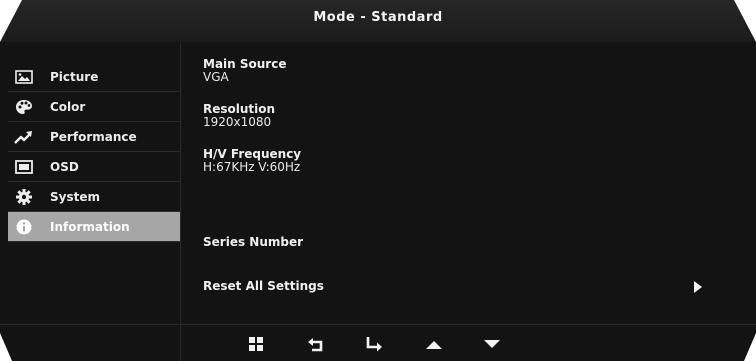 The width and height of the screenshot is (756, 361). I want to click on series-number-label: Series Number, so click(253, 242).